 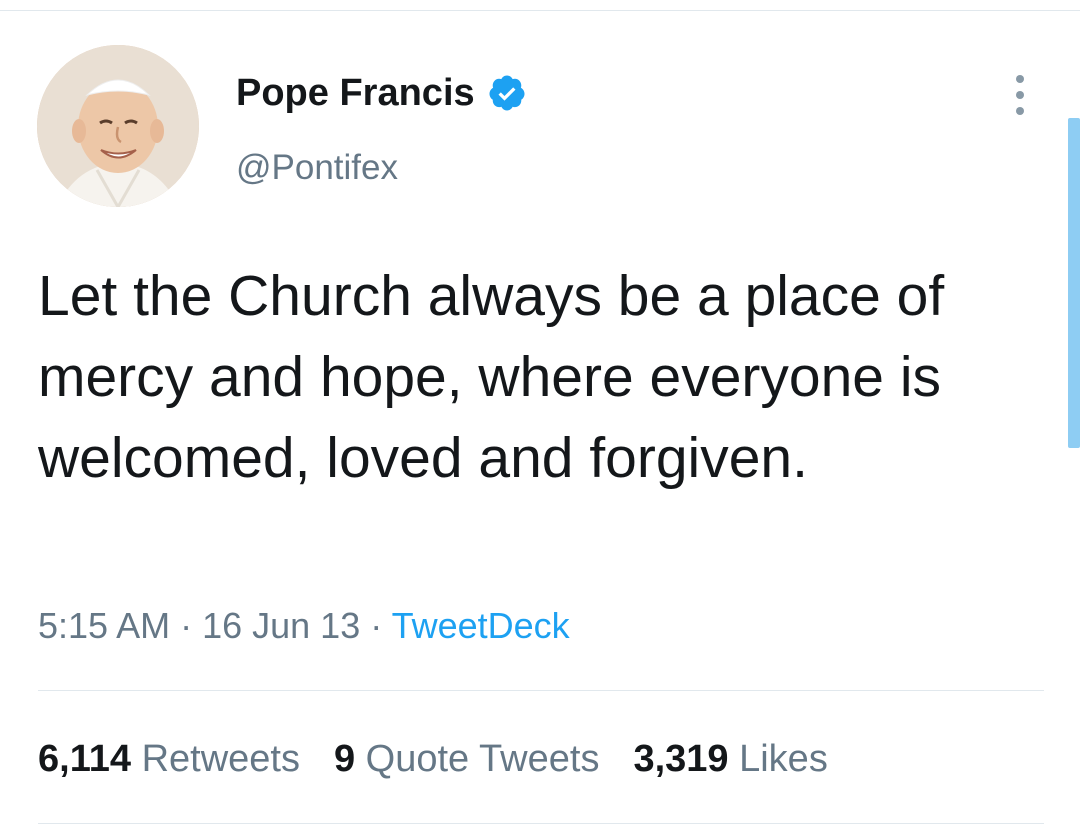 I want to click on likes-stat: 3,319 Likes, so click(x=730, y=759).